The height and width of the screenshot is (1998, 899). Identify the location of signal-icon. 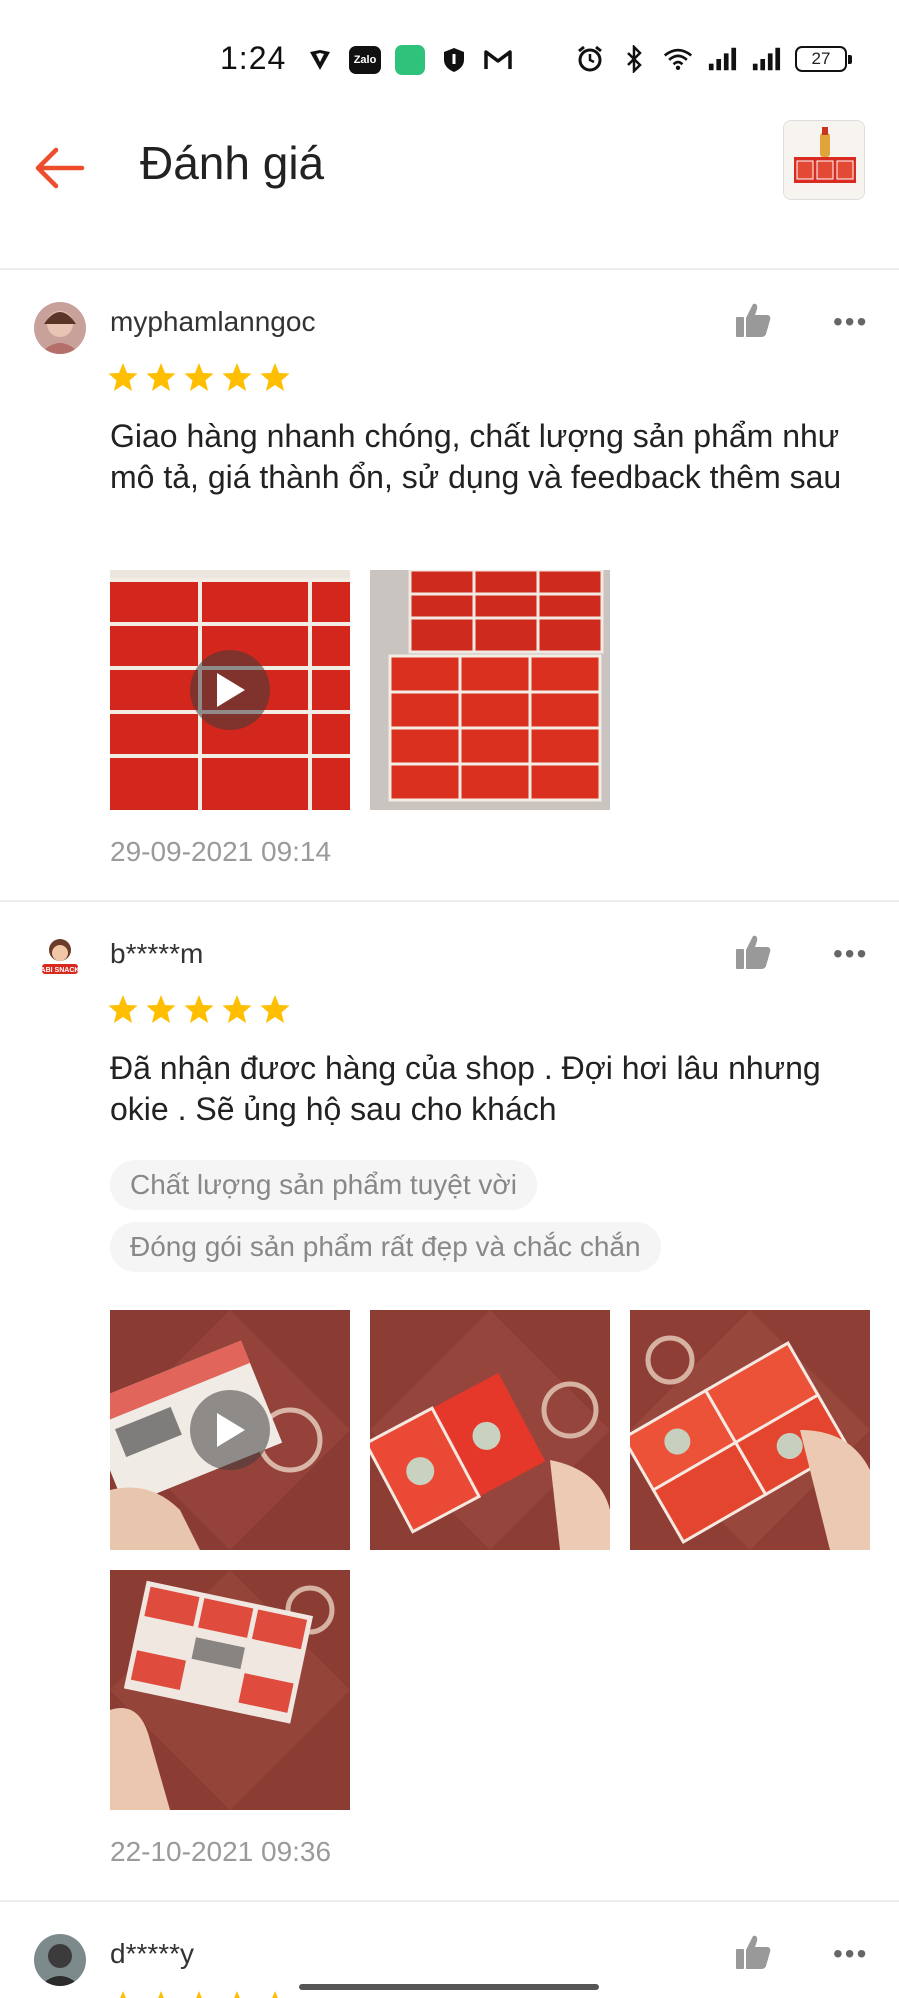
(722, 59).